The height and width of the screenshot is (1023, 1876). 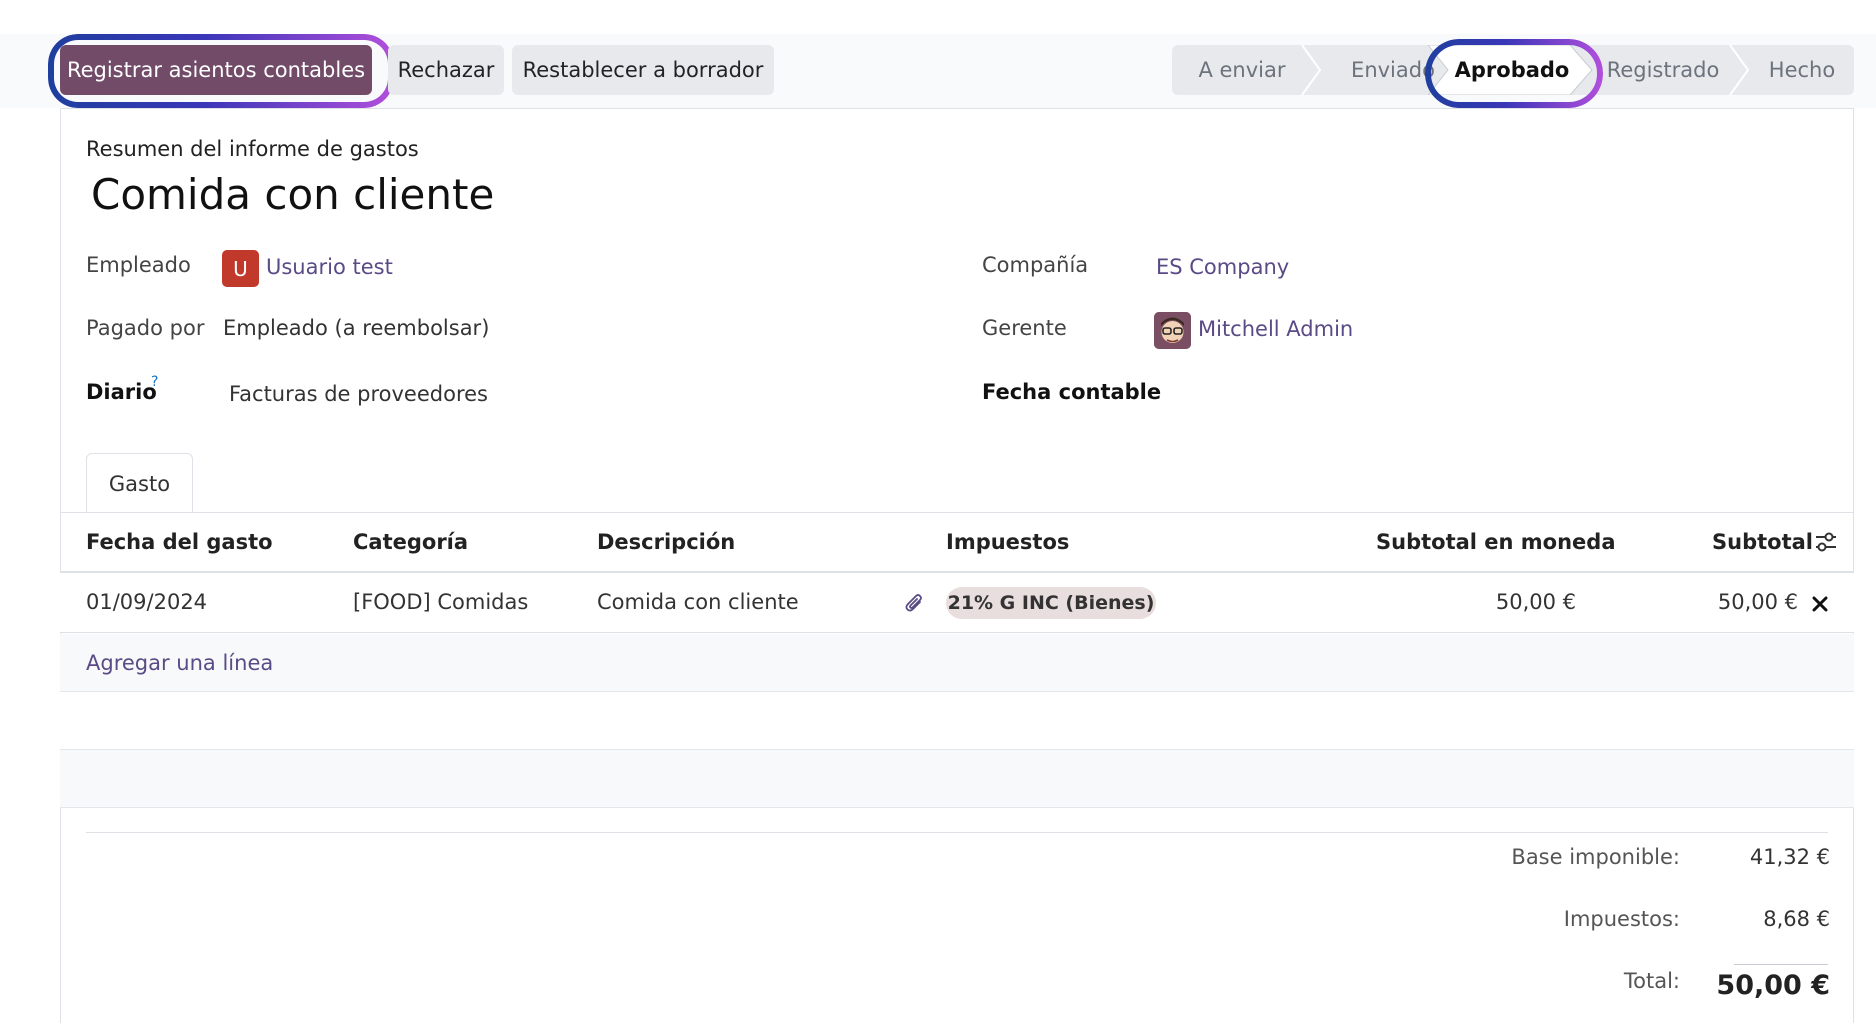 I want to click on paperclip-icon, so click(x=915, y=603).